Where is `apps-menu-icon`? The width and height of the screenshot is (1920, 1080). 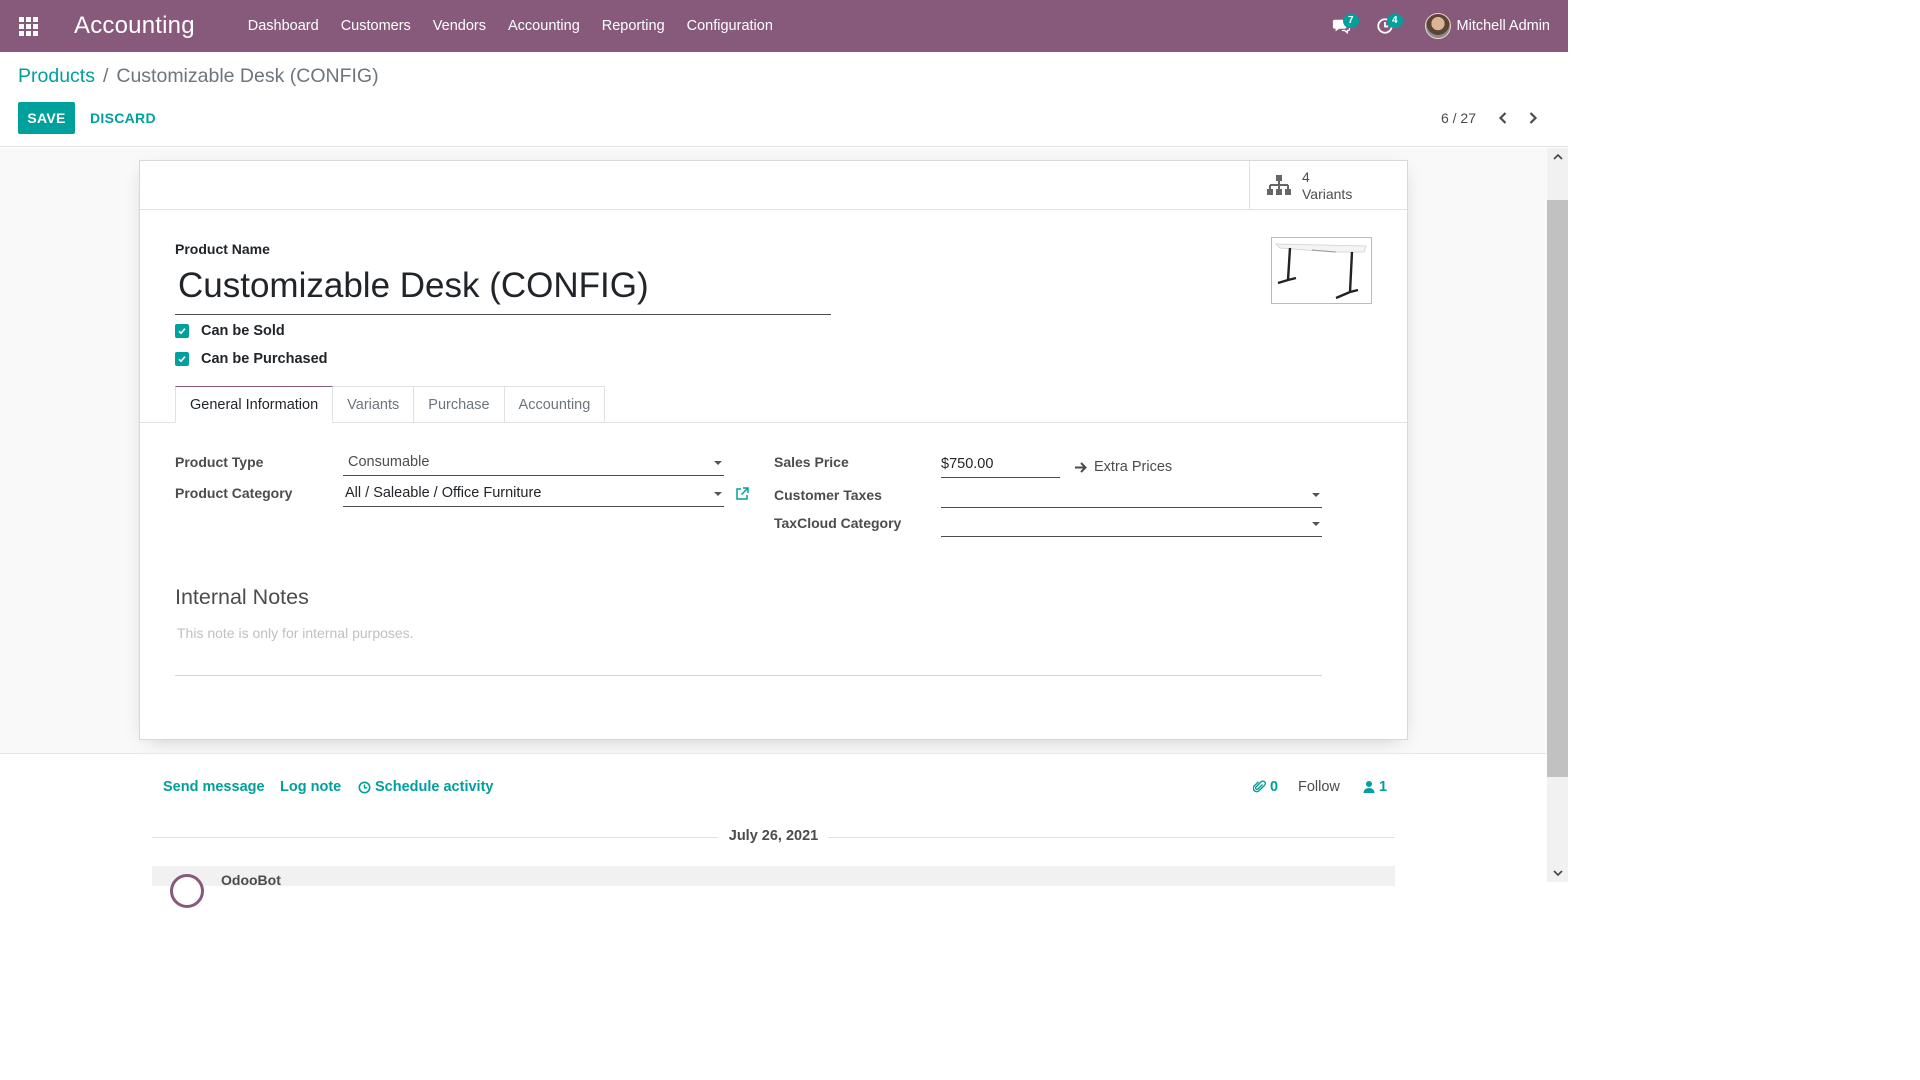 apps-menu-icon is located at coordinates (28, 26).